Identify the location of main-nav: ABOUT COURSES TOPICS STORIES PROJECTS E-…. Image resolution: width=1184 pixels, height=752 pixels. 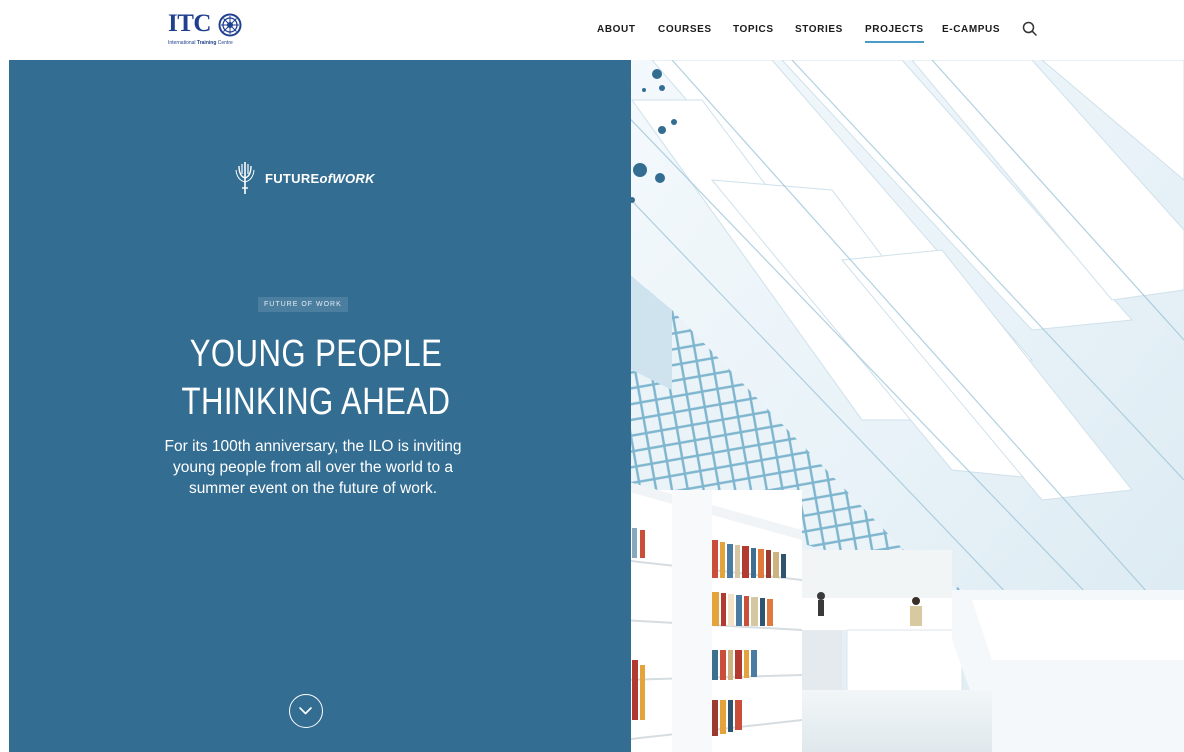
(592, 30).